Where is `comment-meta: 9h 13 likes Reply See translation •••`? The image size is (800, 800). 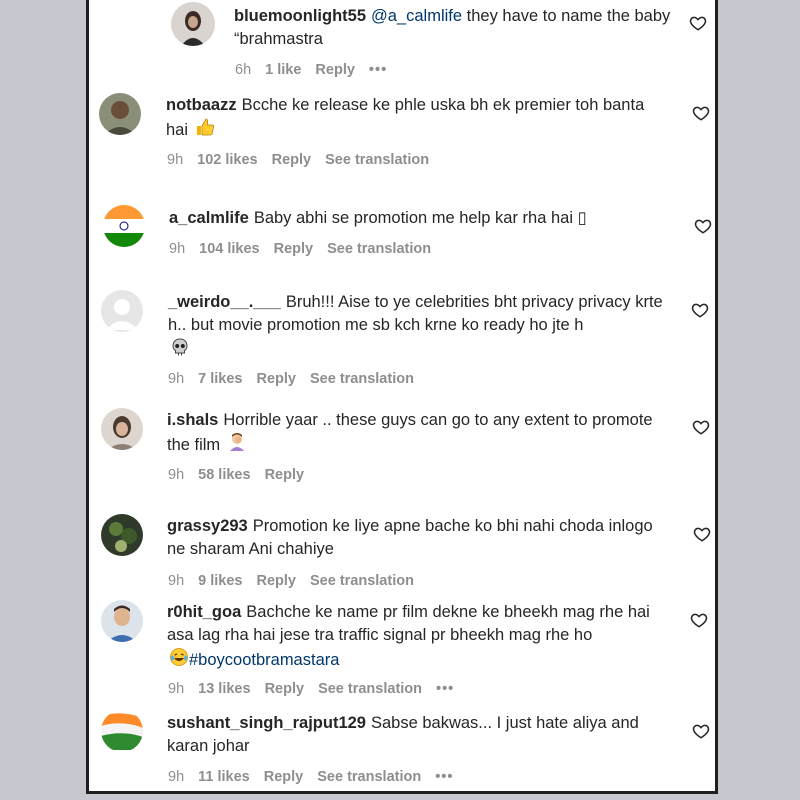 comment-meta: 9h 13 likes Reply See translation ••• is located at coordinates (318, 689).